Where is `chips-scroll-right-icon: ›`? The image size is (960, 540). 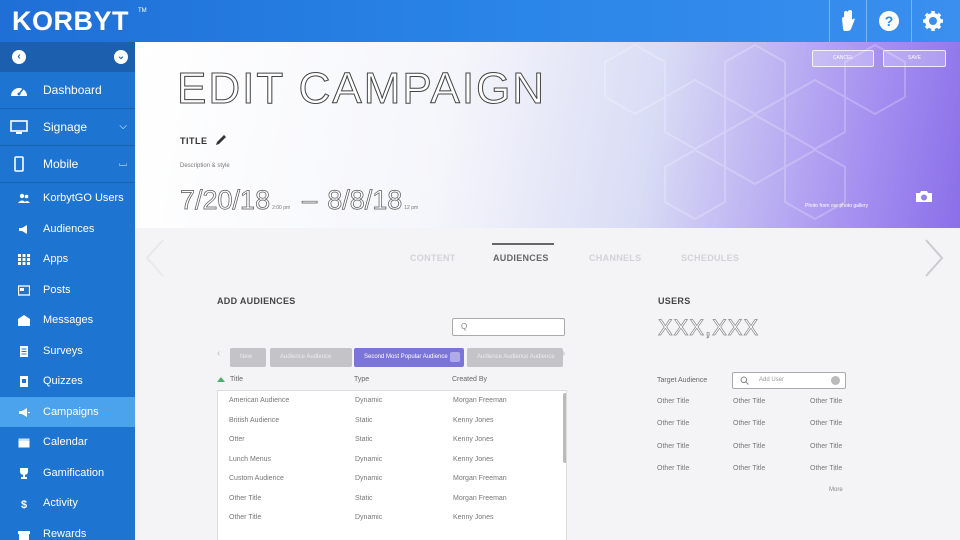
chips-scroll-right-icon: › is located at coordinates (563, 353).